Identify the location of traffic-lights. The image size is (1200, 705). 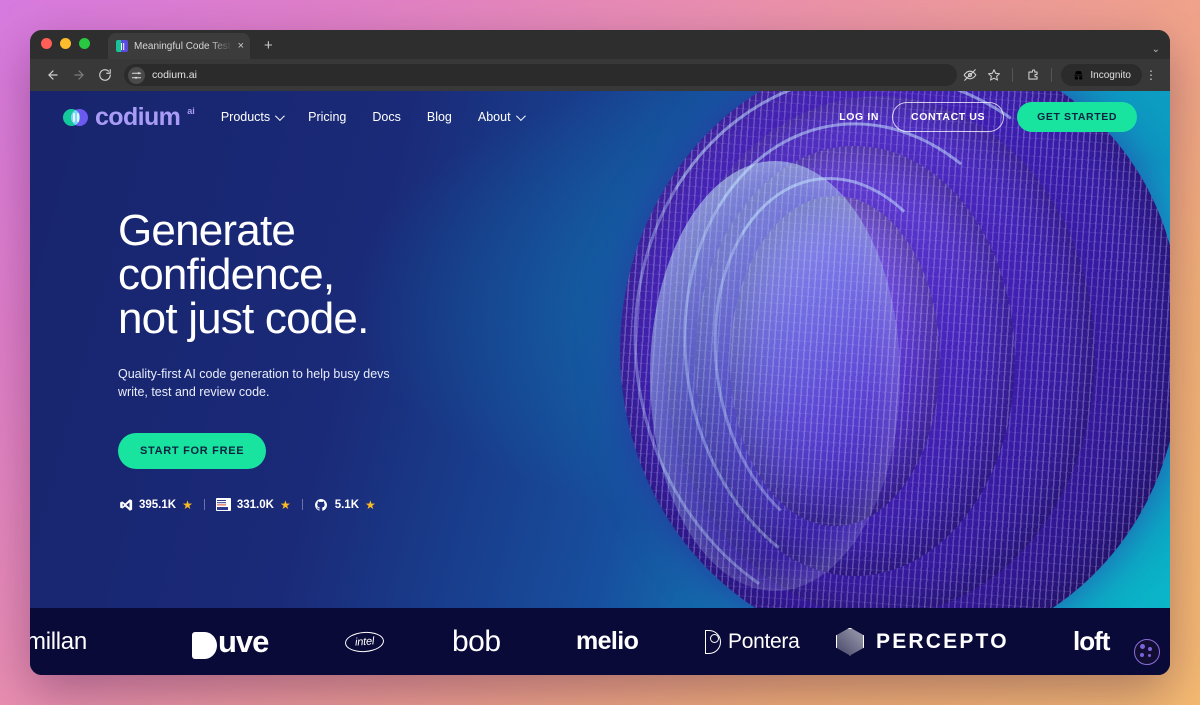
(65, 44).